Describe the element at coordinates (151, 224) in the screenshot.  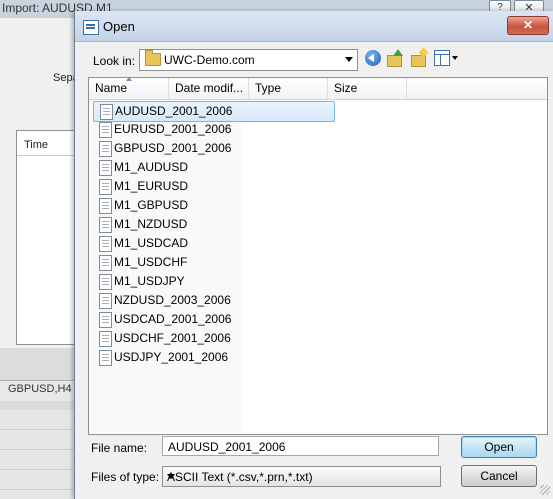
I see `file-name-text: M1_NZDUSD` at that location.